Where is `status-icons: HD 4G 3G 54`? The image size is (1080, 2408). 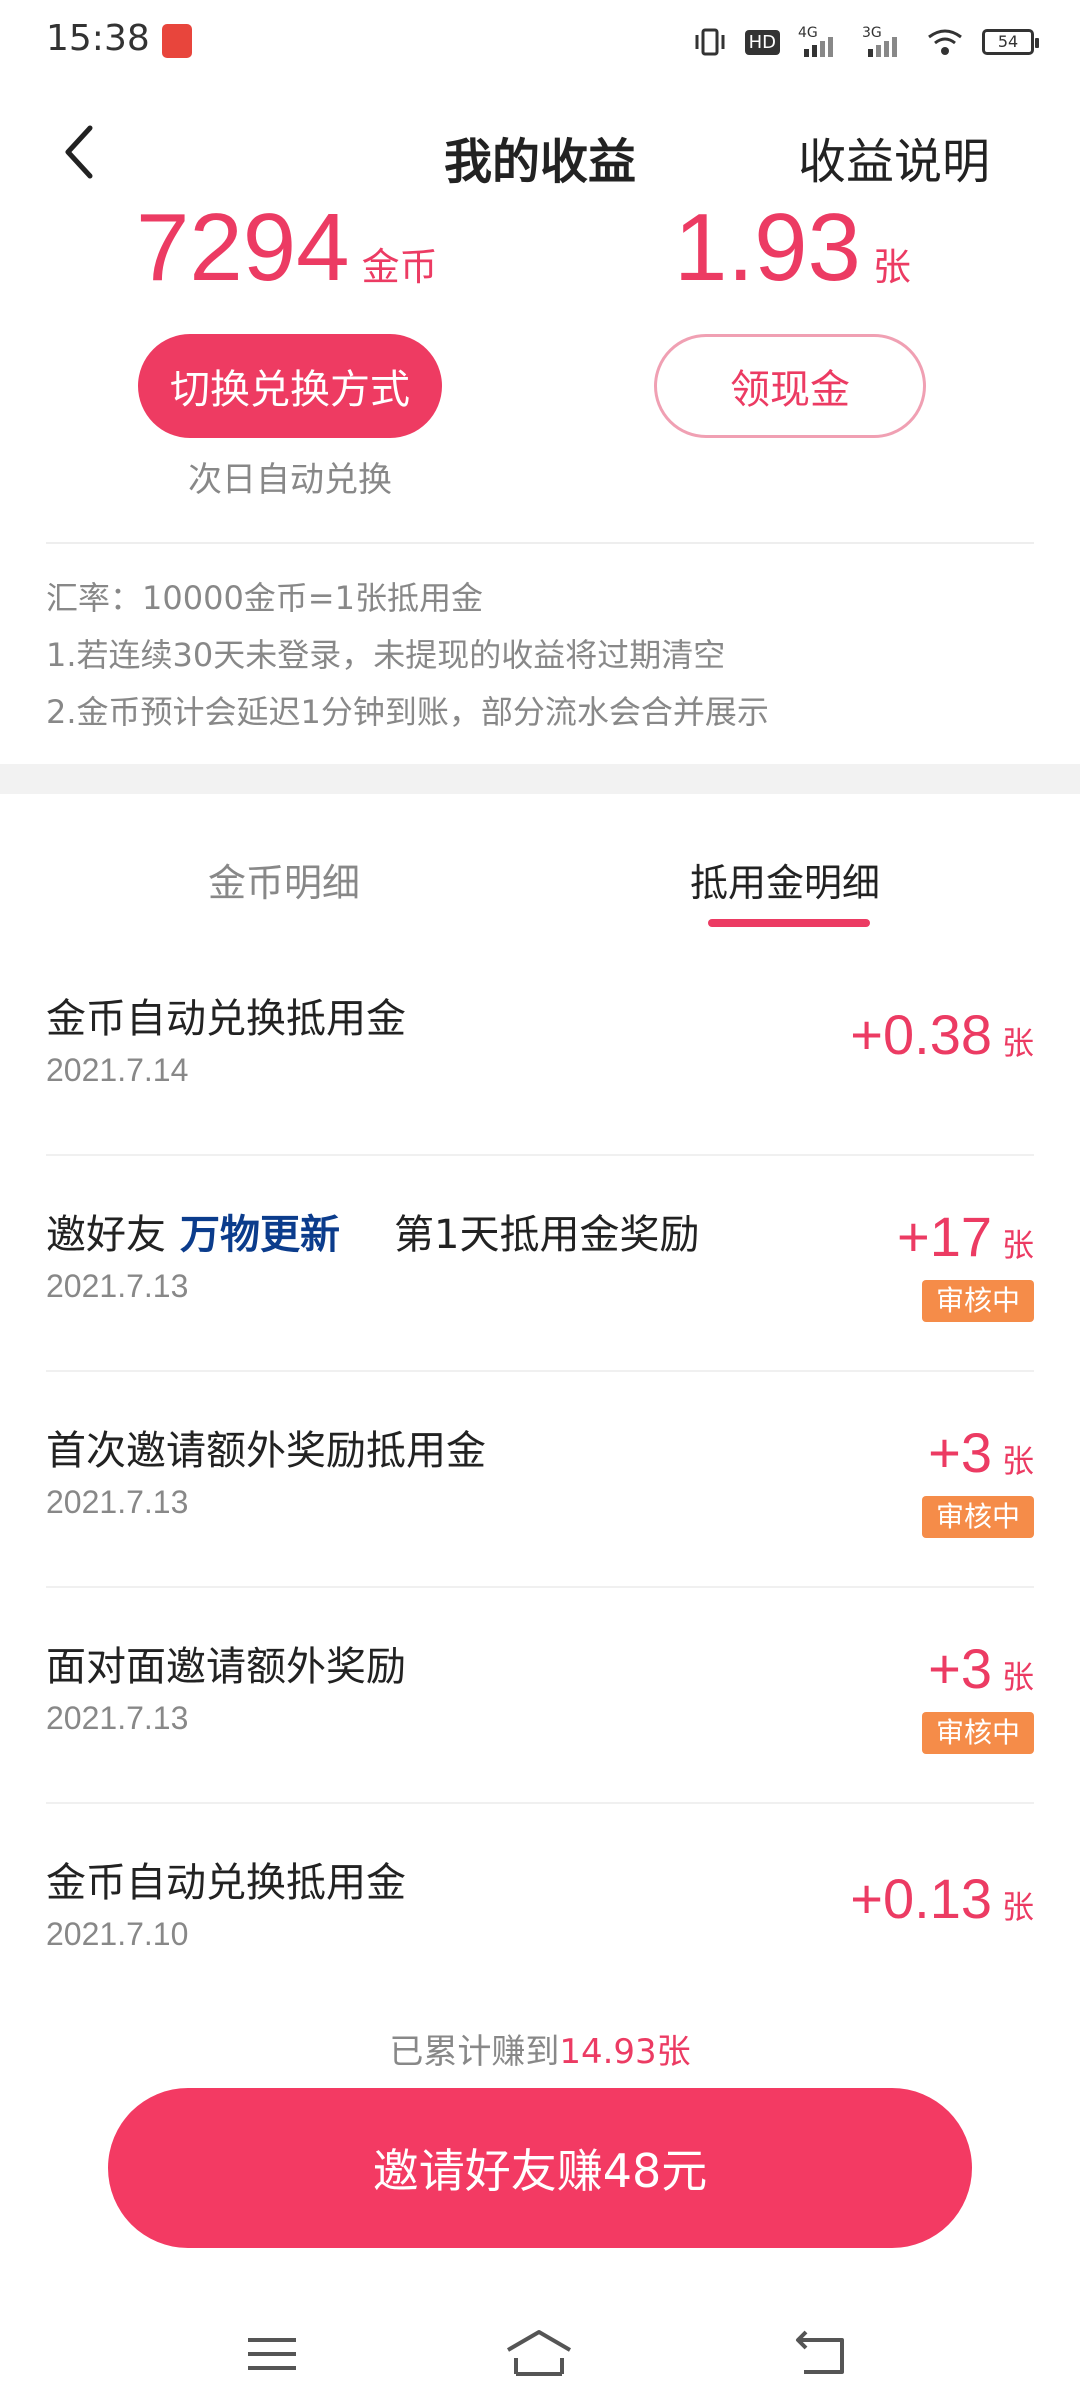
status-icons: HD 4G 3G 54 is located at coordinates (866, 42).